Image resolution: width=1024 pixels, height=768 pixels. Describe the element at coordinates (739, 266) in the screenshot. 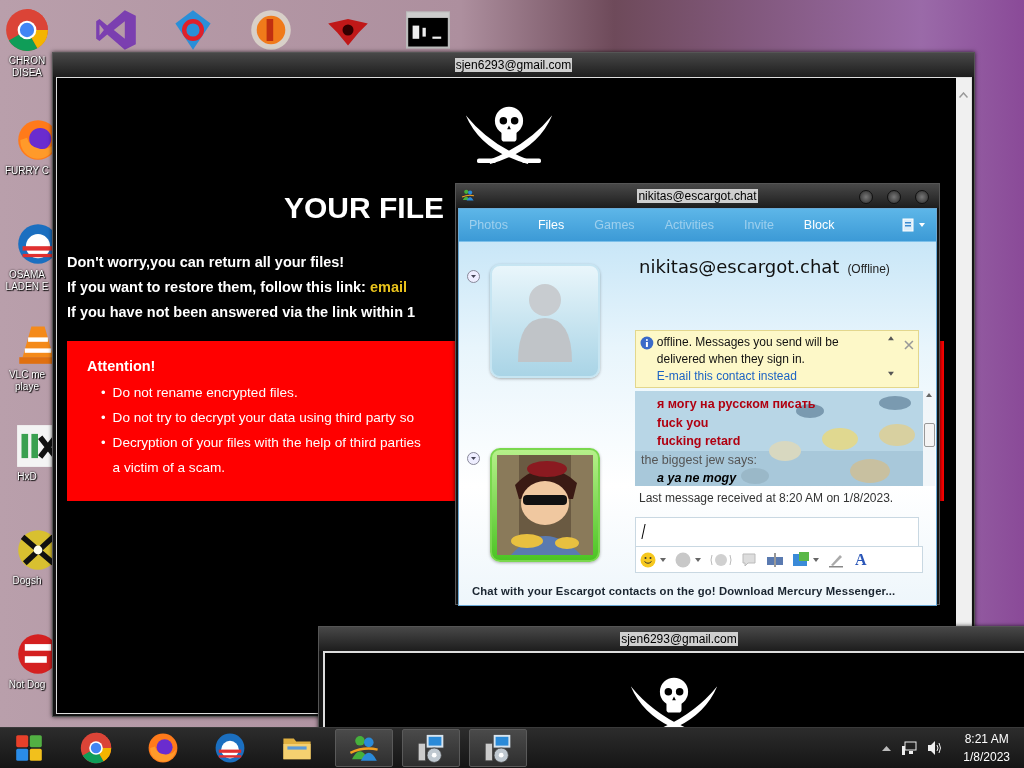

I see `contact-name: nikitas@escargot.chat` at that location.